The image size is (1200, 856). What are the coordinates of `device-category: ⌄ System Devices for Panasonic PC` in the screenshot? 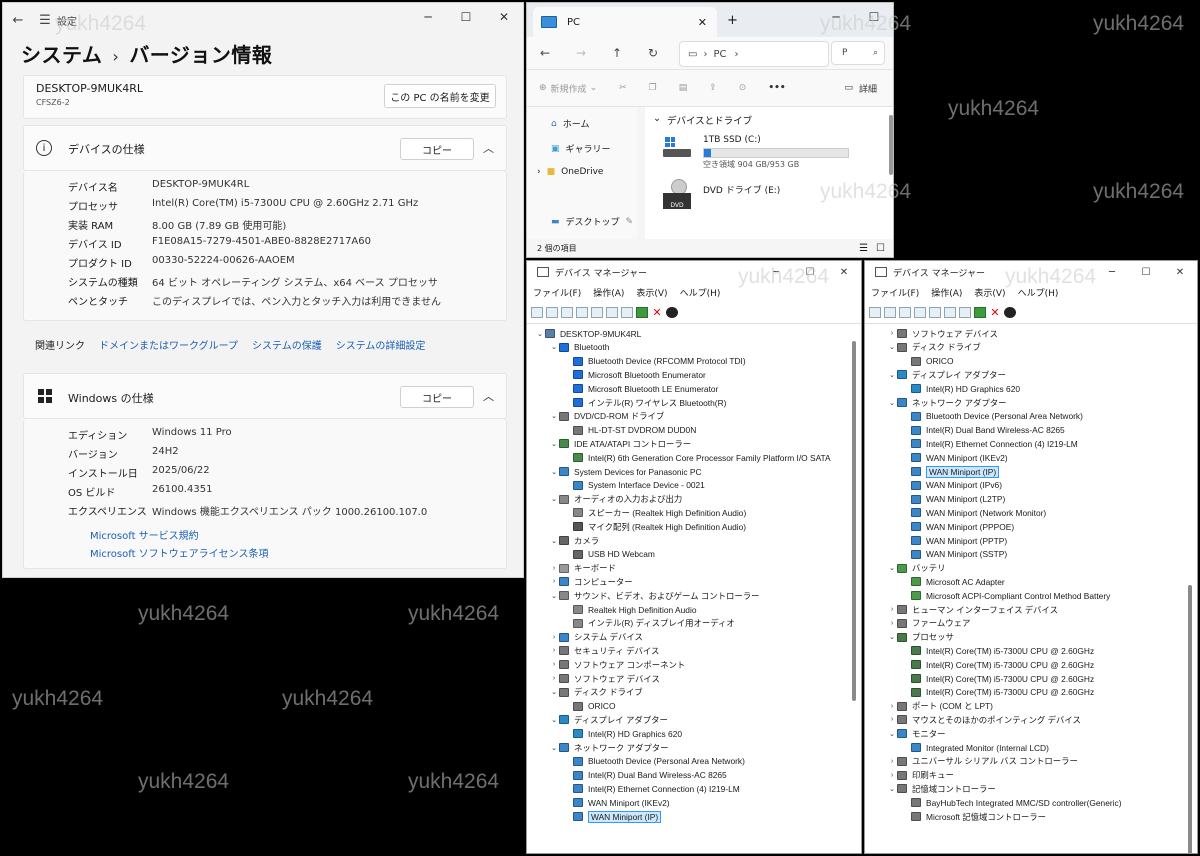 It's located at (625, 471).